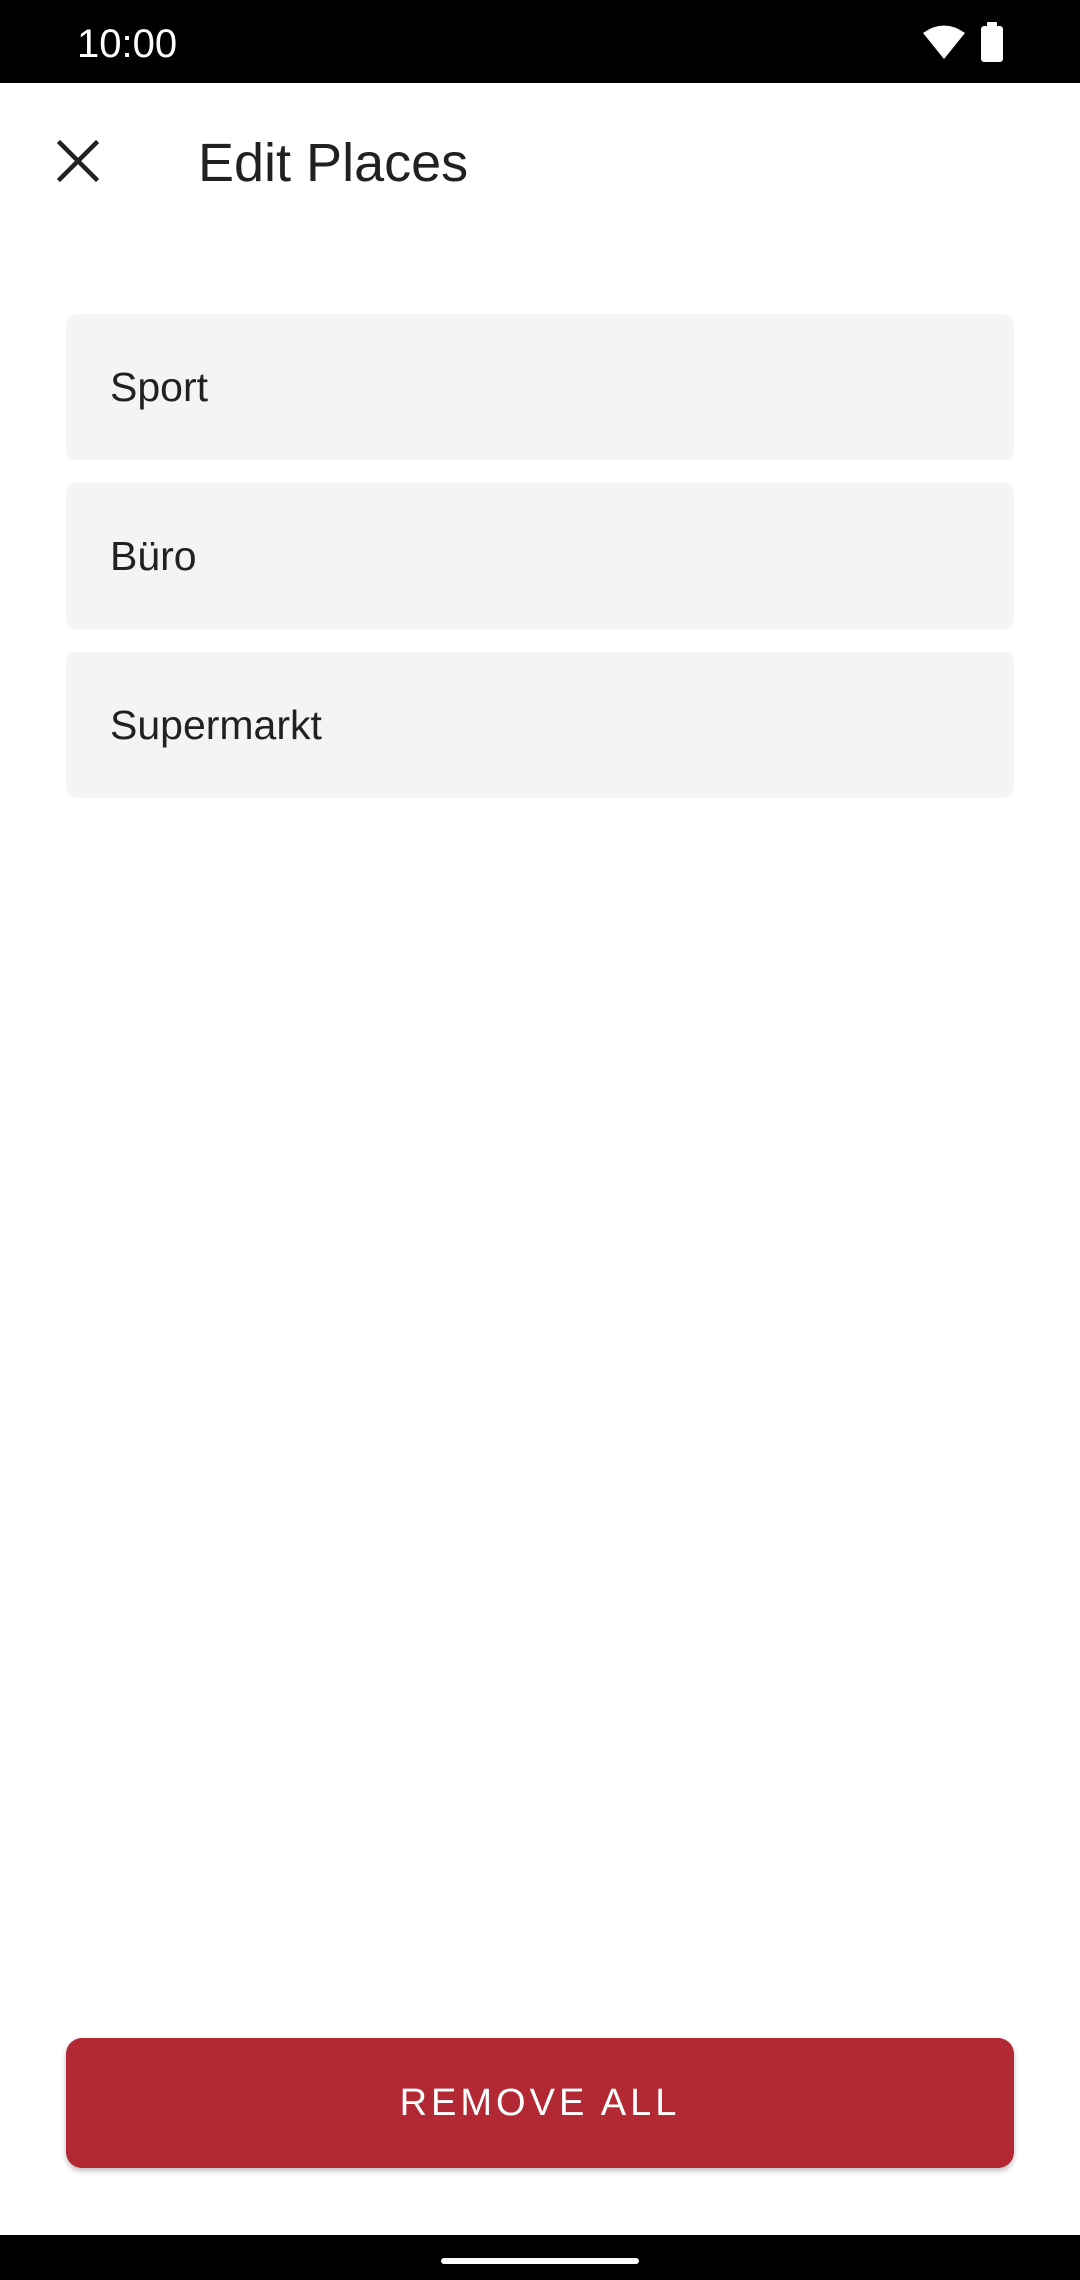 The image size is (1080, 2280). Describe the element at coordinates (540, 387) in the screenshot. I see `place-item-sport: Sport` at that location.